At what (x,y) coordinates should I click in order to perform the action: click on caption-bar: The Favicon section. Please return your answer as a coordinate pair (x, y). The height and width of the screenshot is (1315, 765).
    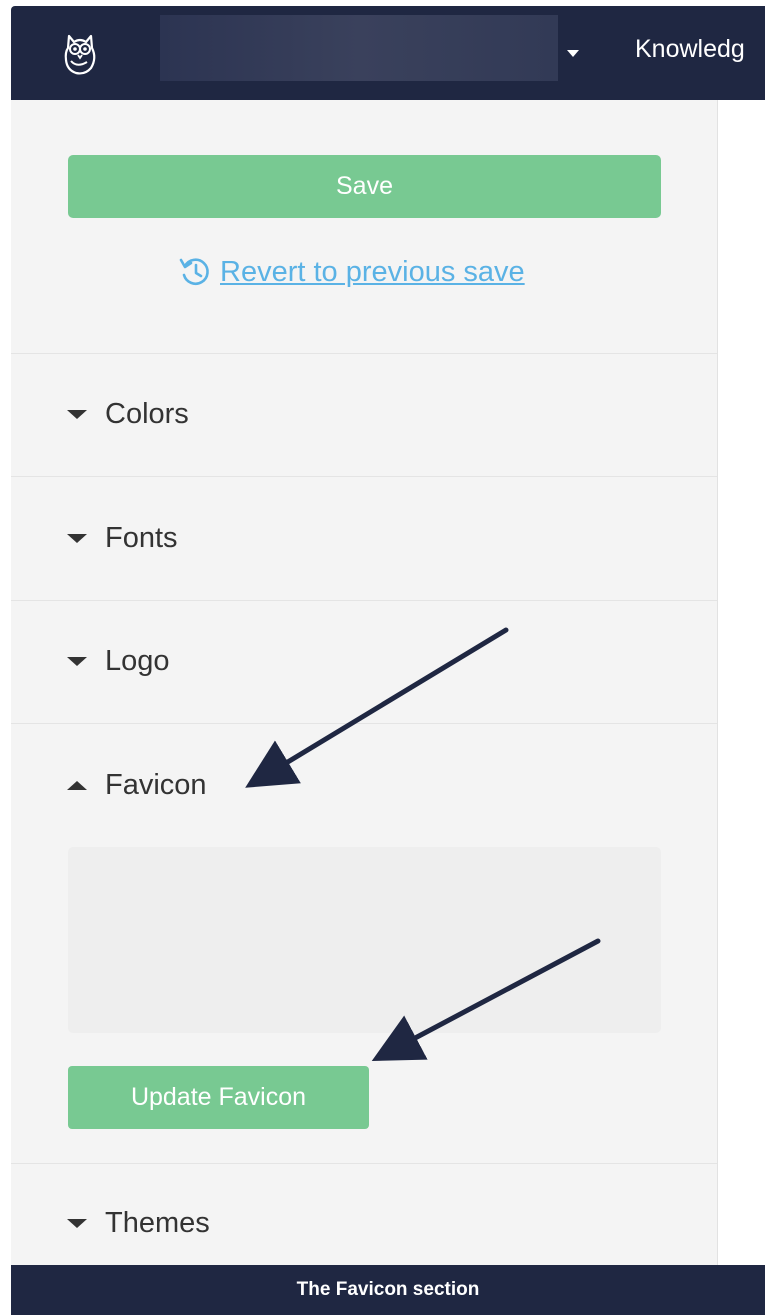
    Looking at the image, I should click on (388, 1290).